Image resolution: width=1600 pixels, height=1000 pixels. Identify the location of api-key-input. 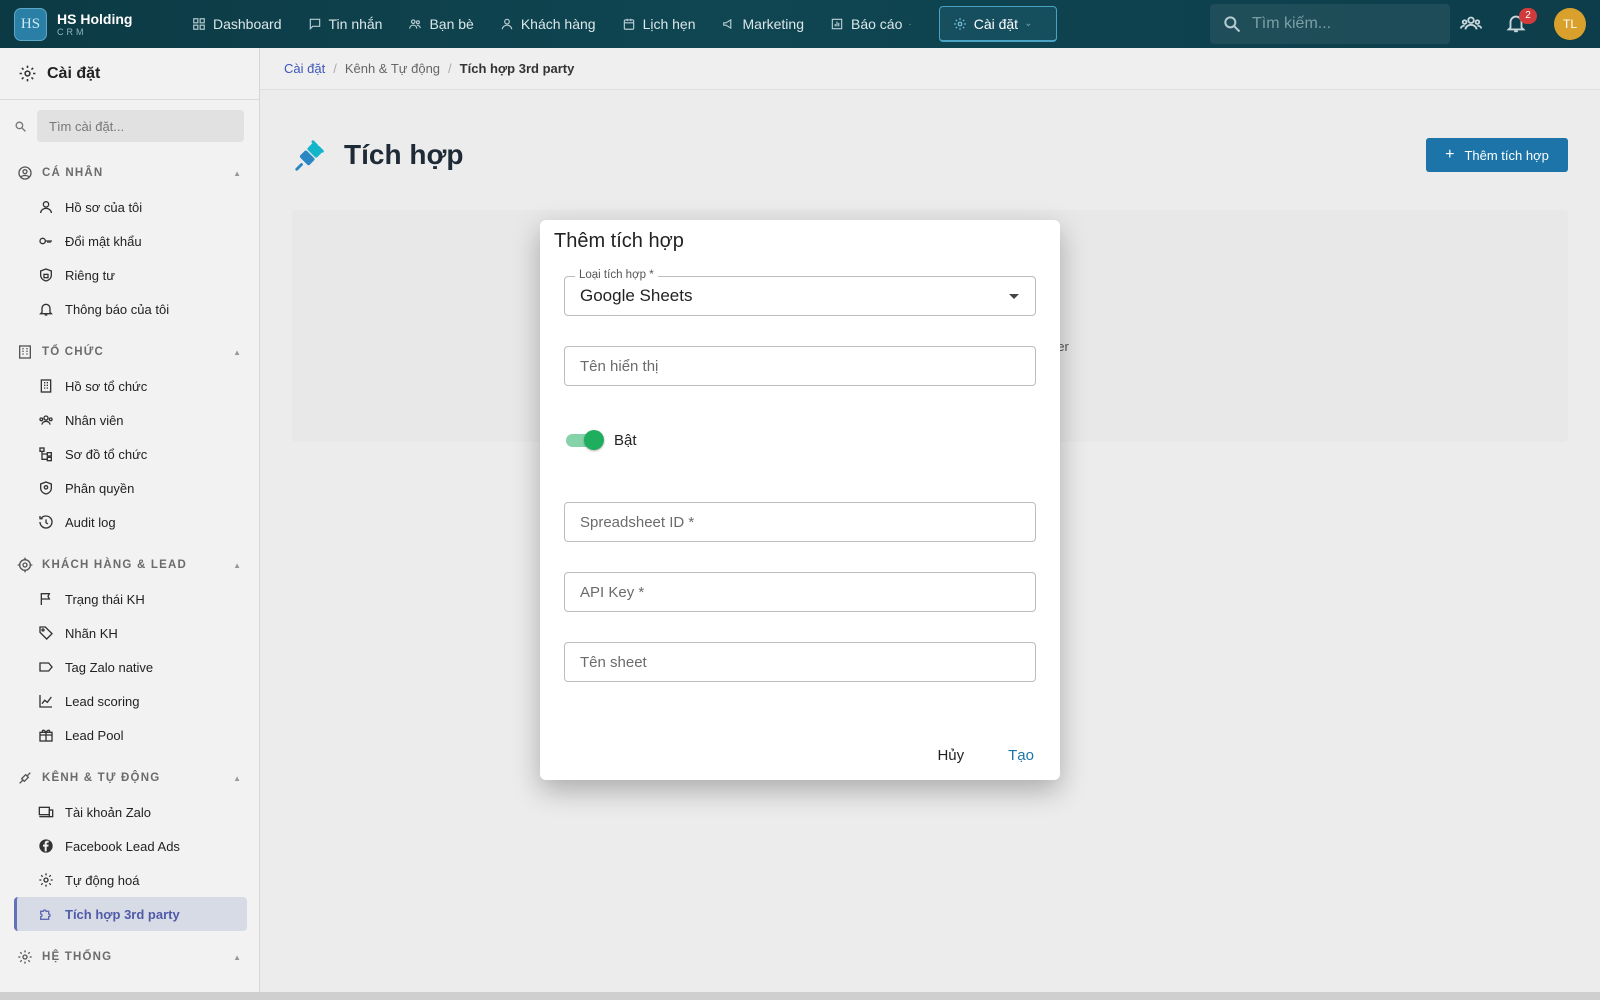
(800, 592).